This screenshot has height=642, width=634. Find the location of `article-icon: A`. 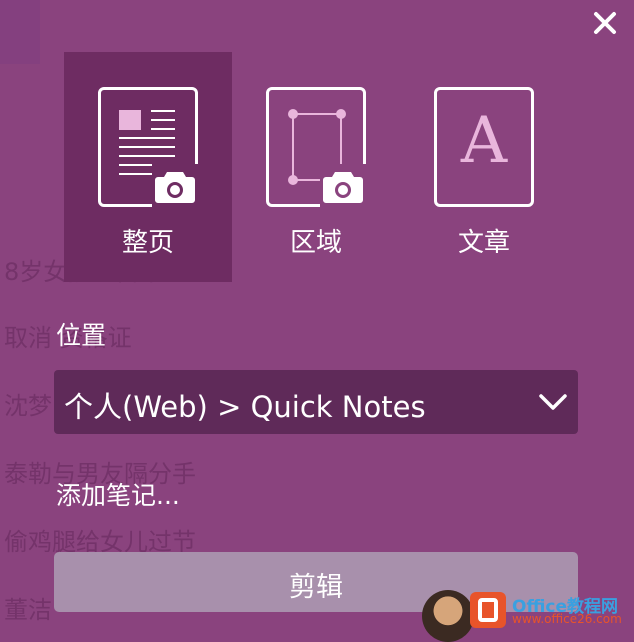

article-icon: A is located at coordinates (484, 147).